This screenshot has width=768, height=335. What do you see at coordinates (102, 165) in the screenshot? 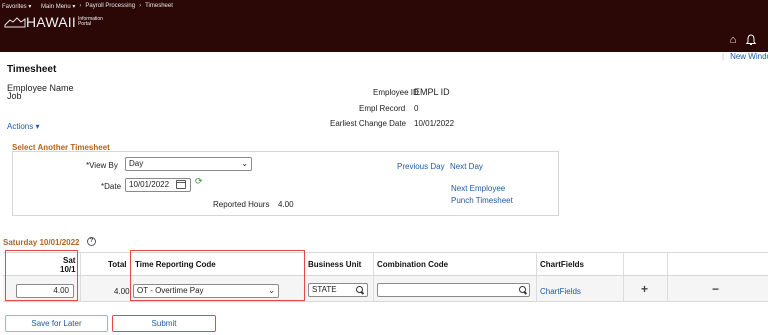
I see `view-by-label: *View By` at bounding box center [102, 165].